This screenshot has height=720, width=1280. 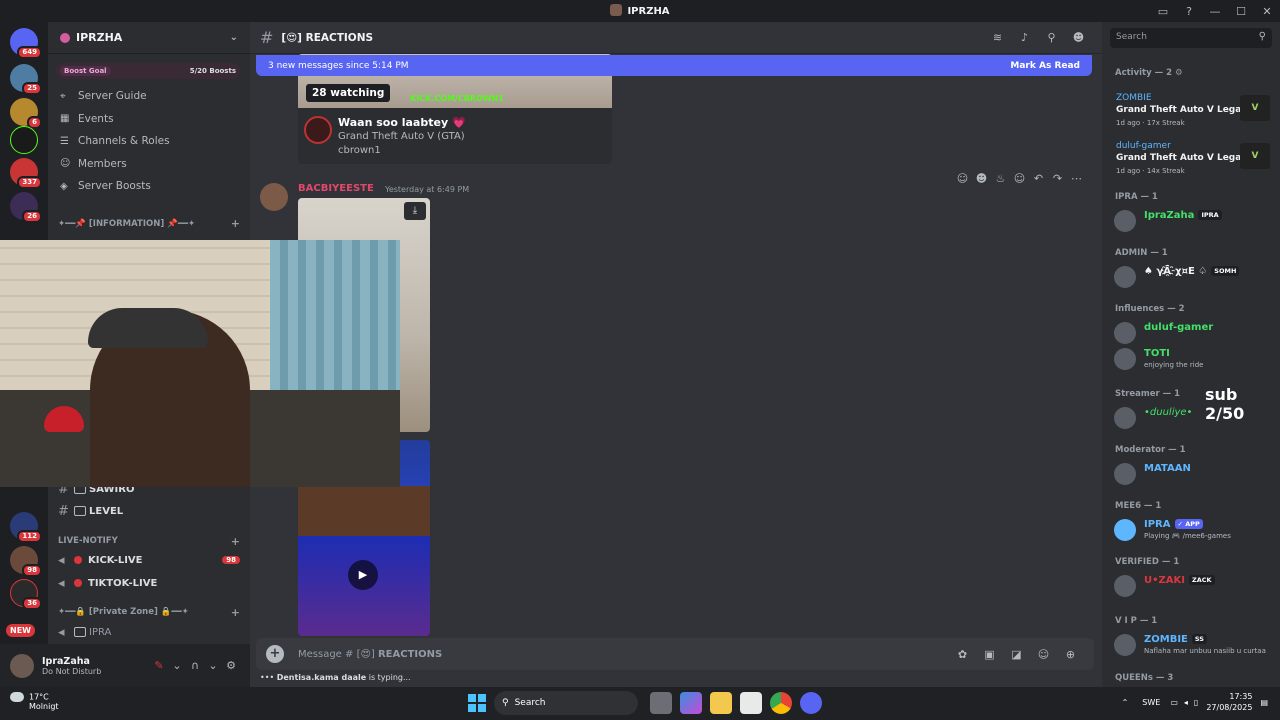 What do you see at coordinates (1051, 37) in the screenshot?
I see `pin-icon: ⚲` at bounding box center [1051, 37].